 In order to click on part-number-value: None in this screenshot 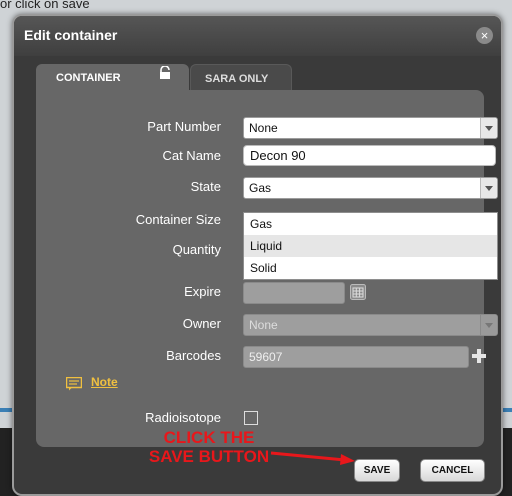, I will do `click(263, 128)`.